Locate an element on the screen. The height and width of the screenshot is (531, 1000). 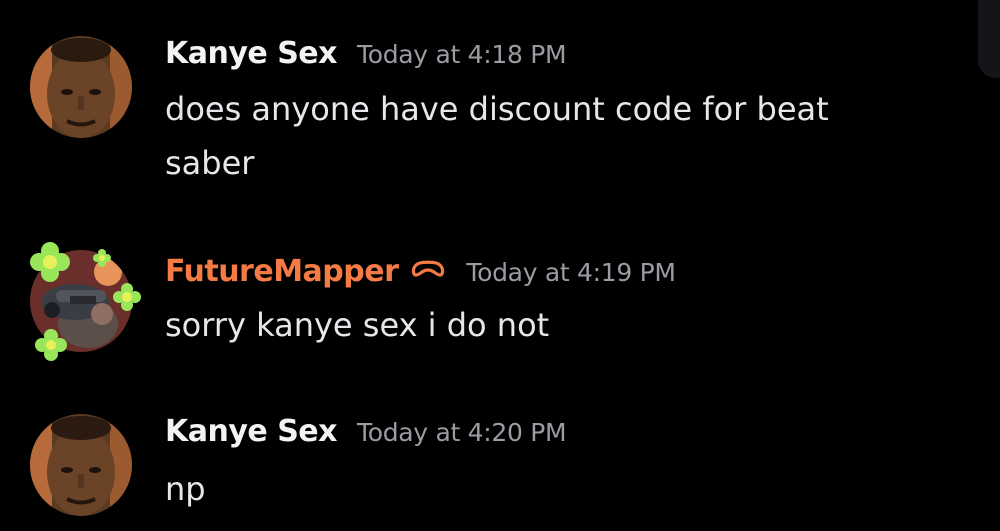
message-text: sorry kanye sex i do not is located at coordinates (357, 325).